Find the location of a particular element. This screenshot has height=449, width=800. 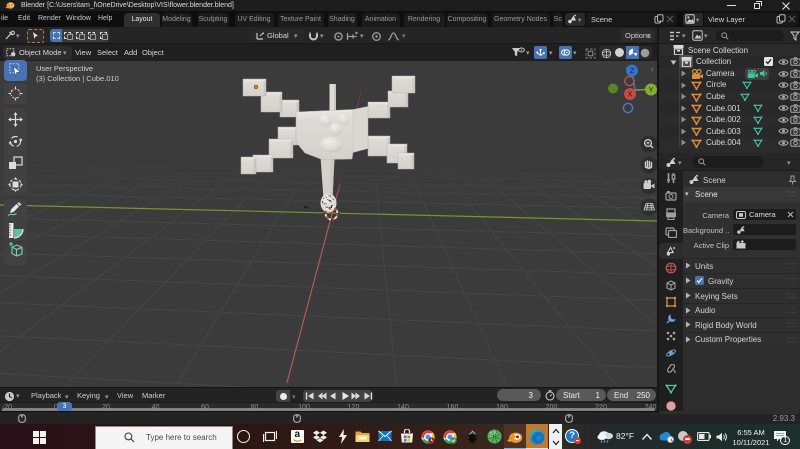

svg-text: Y is located at coordinates (650, 89).